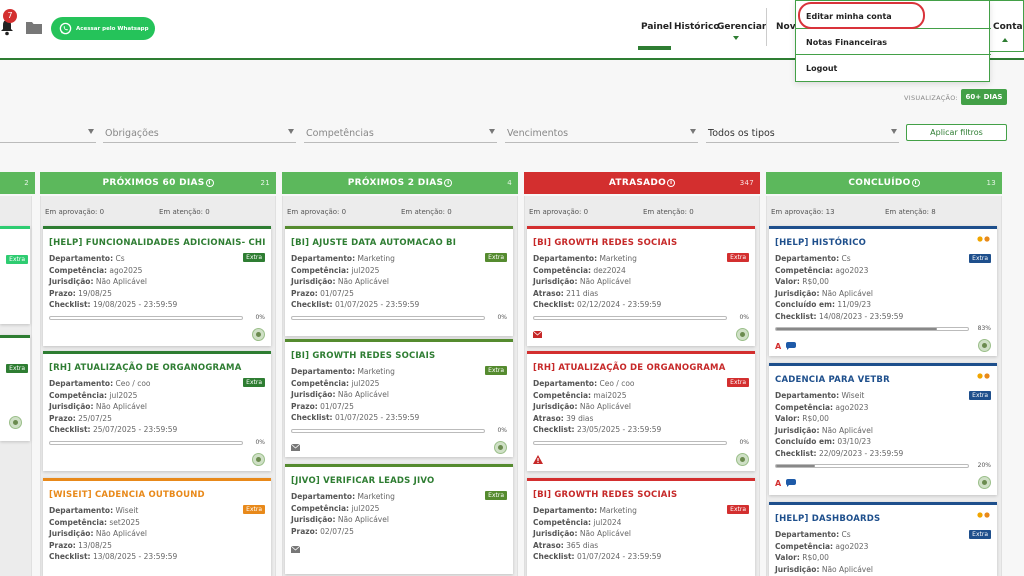 This screenshot has height=576, width=1024. Describe the element at coordinates (802, 557) in the screenshot. I see `card-field: Valor: R$0,00` at that location.